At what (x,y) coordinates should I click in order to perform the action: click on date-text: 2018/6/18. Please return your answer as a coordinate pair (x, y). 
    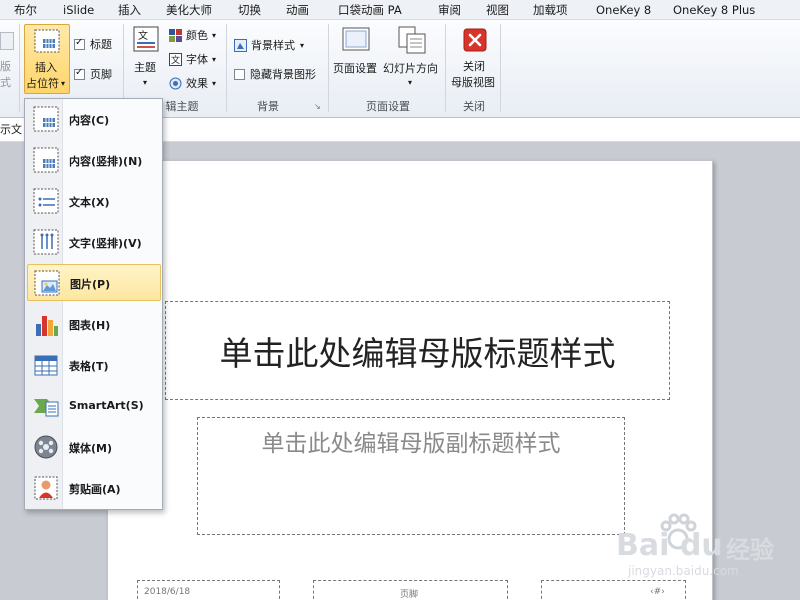
    Looking at the image, I should click on (167, 592).